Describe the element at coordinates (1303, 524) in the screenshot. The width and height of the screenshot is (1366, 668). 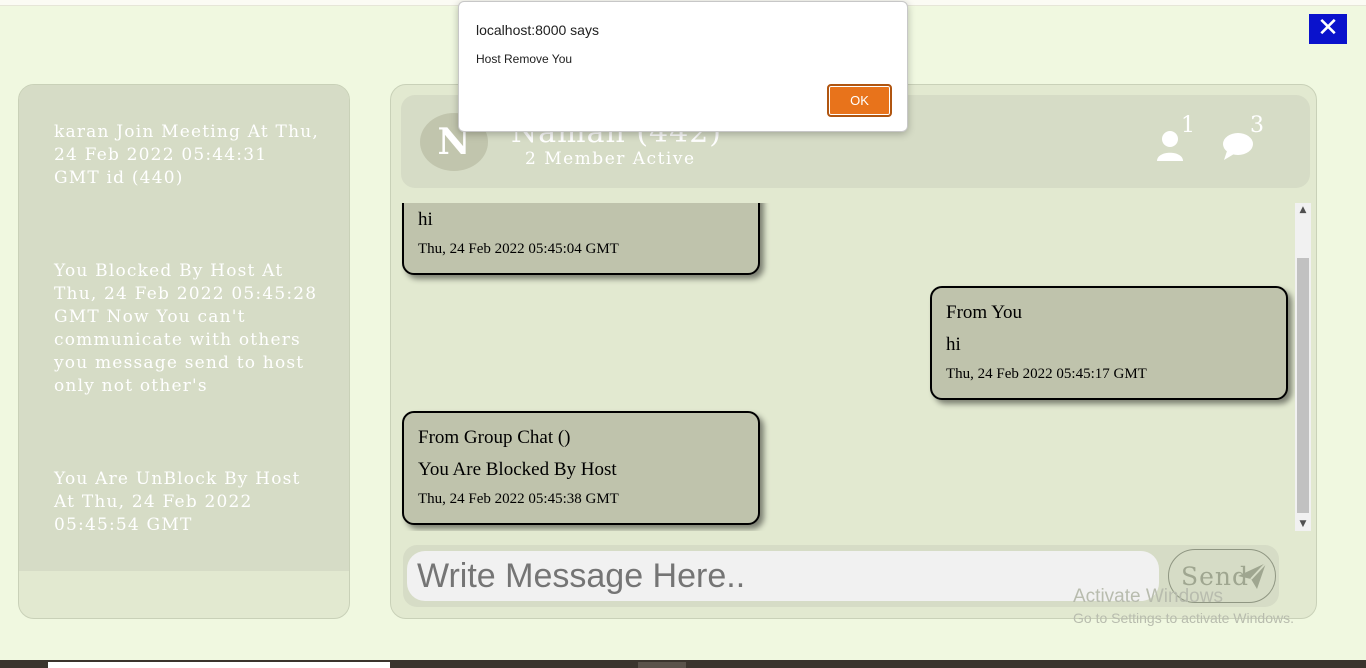
I see `scroll-down-icon: ▼` at that location.